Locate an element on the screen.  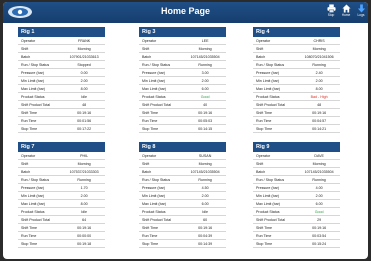
rig-row-pressure: Pressure (bar) 4.00 is located at coordinates (296, 188).